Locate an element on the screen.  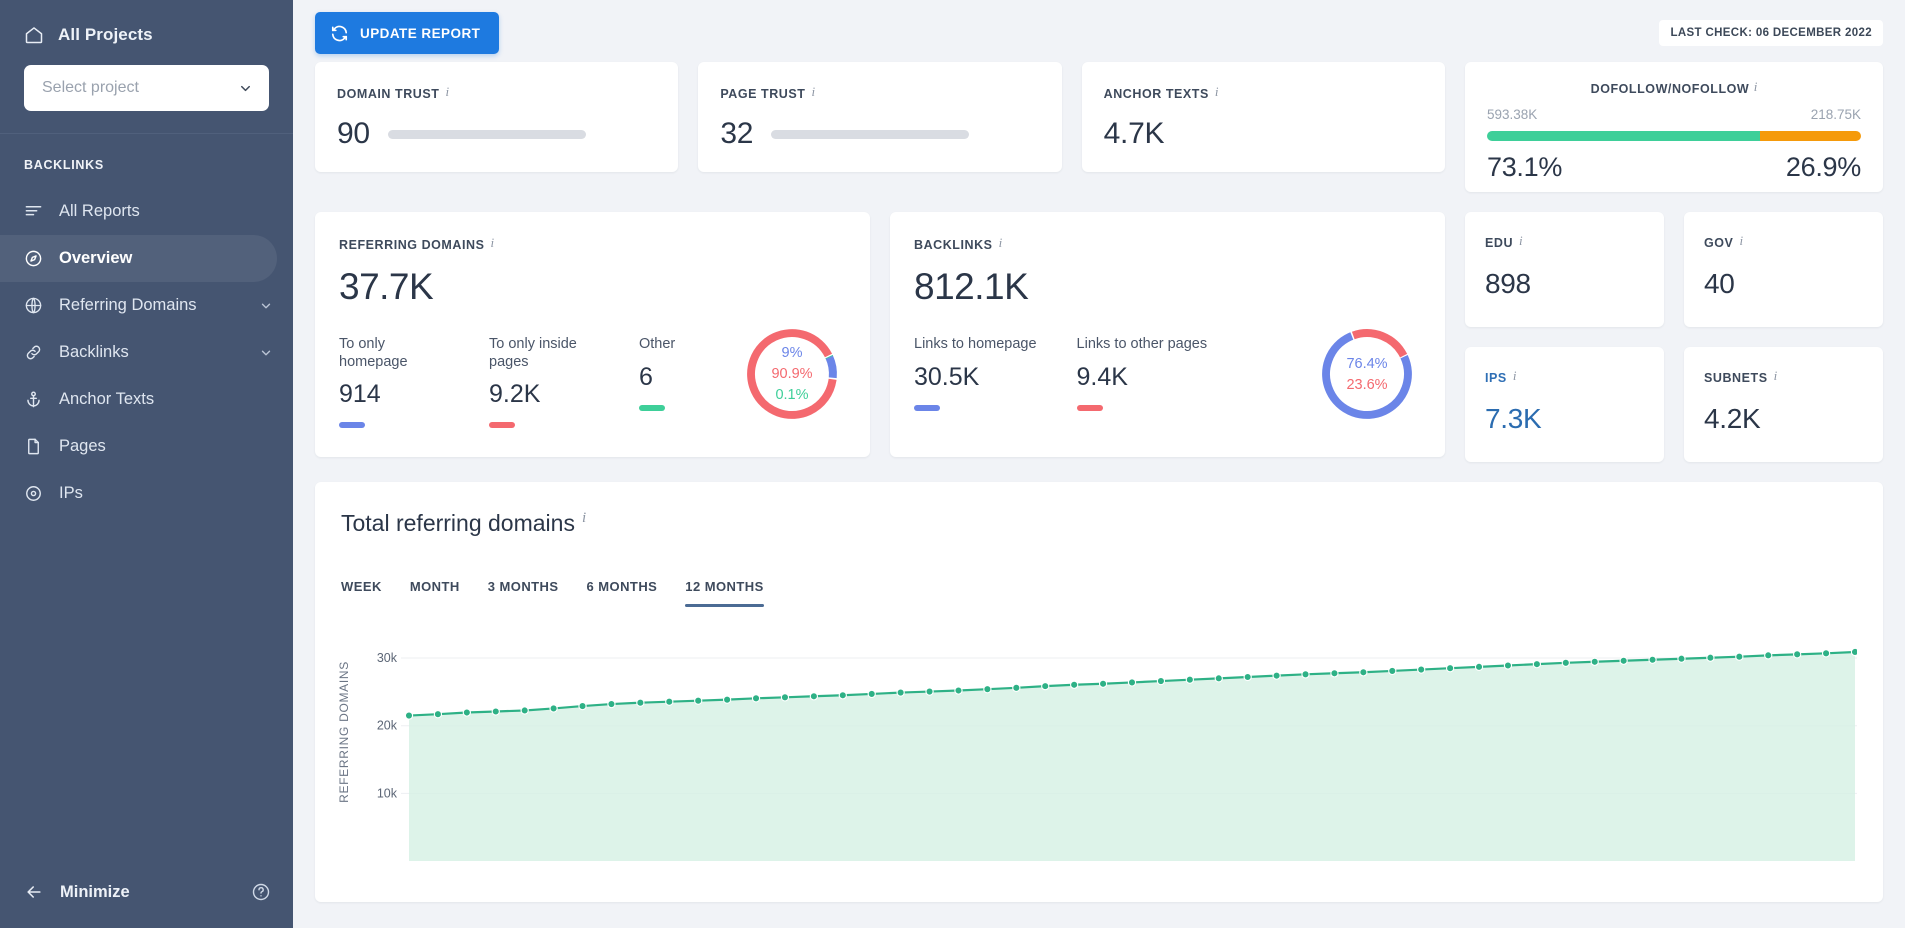
bl-label-wrap: BACKLINKS i is located at coordinates (958, 244).